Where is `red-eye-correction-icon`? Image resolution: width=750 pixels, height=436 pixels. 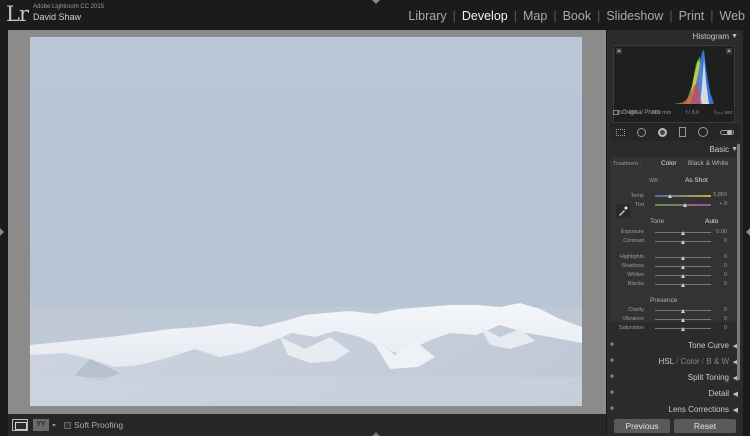 red-eye-correction-icon is located at coordinates (662, 132).